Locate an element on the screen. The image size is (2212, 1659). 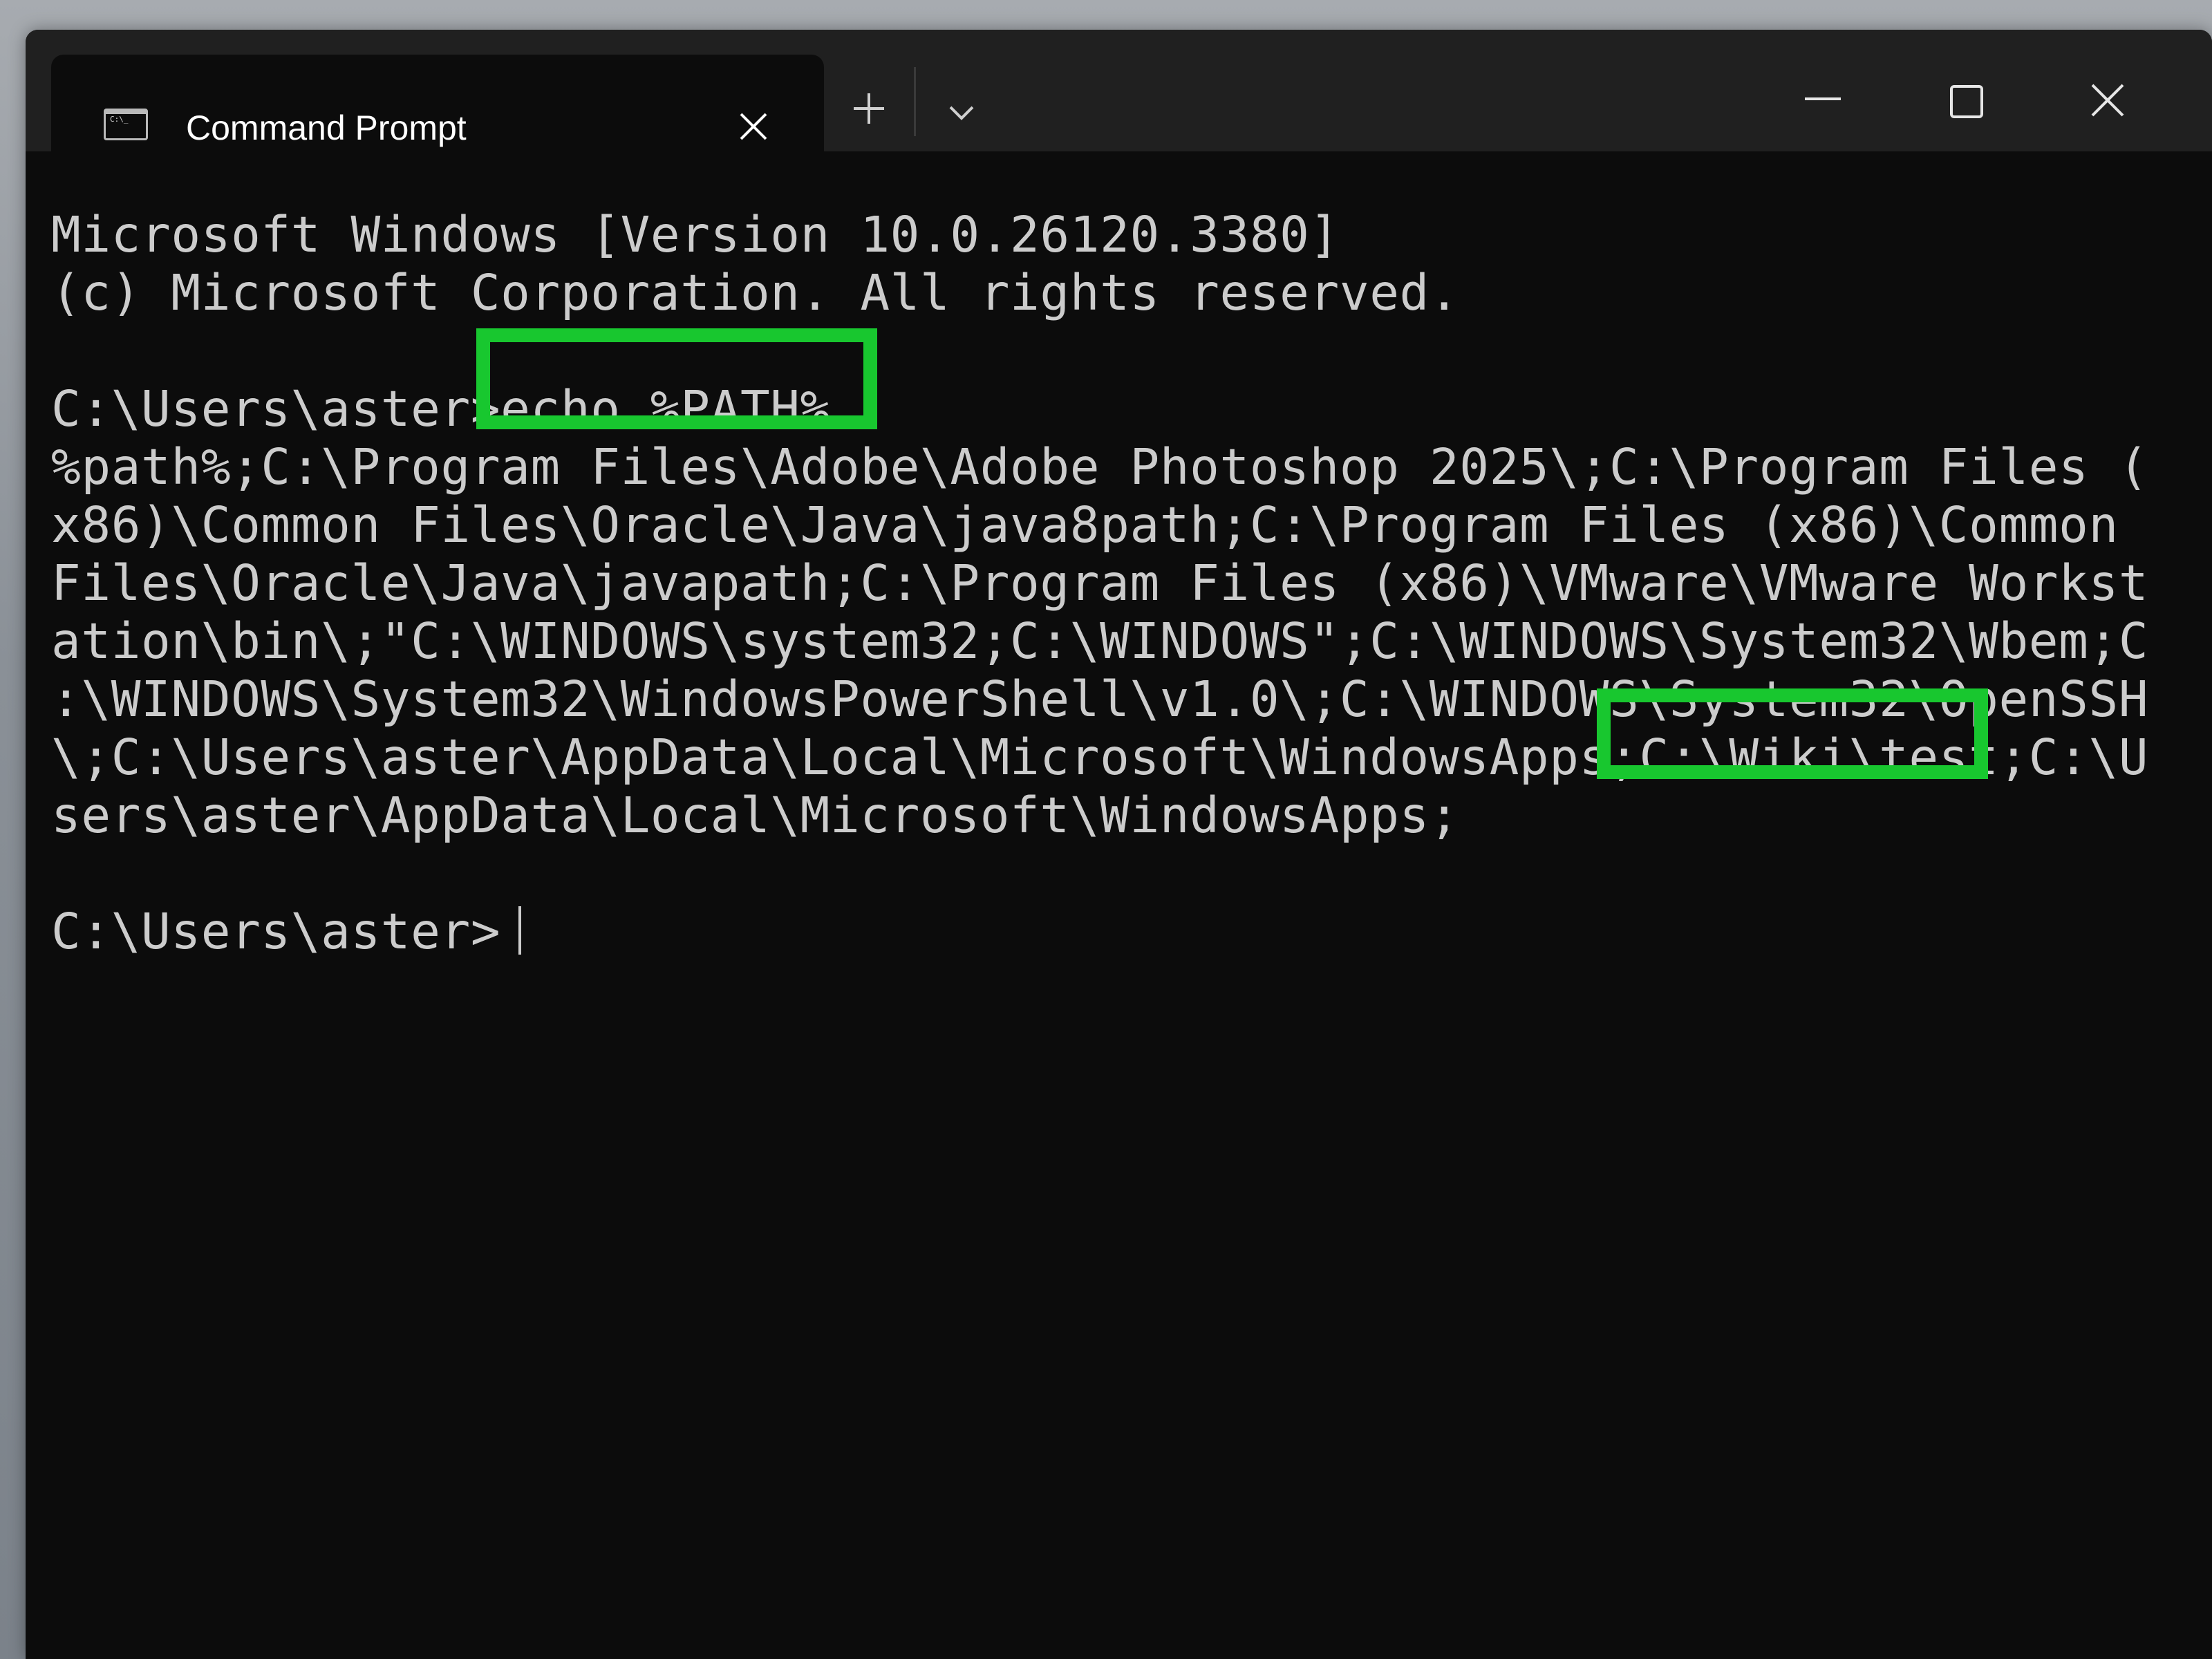
maximize-icon is located at coordinates (1966, 101).